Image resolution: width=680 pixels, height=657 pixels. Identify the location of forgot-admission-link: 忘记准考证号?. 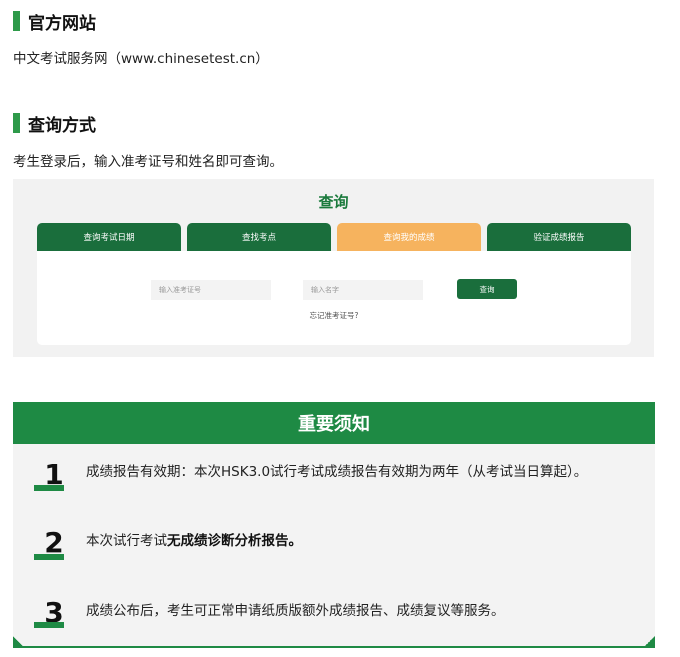
(334, 315).